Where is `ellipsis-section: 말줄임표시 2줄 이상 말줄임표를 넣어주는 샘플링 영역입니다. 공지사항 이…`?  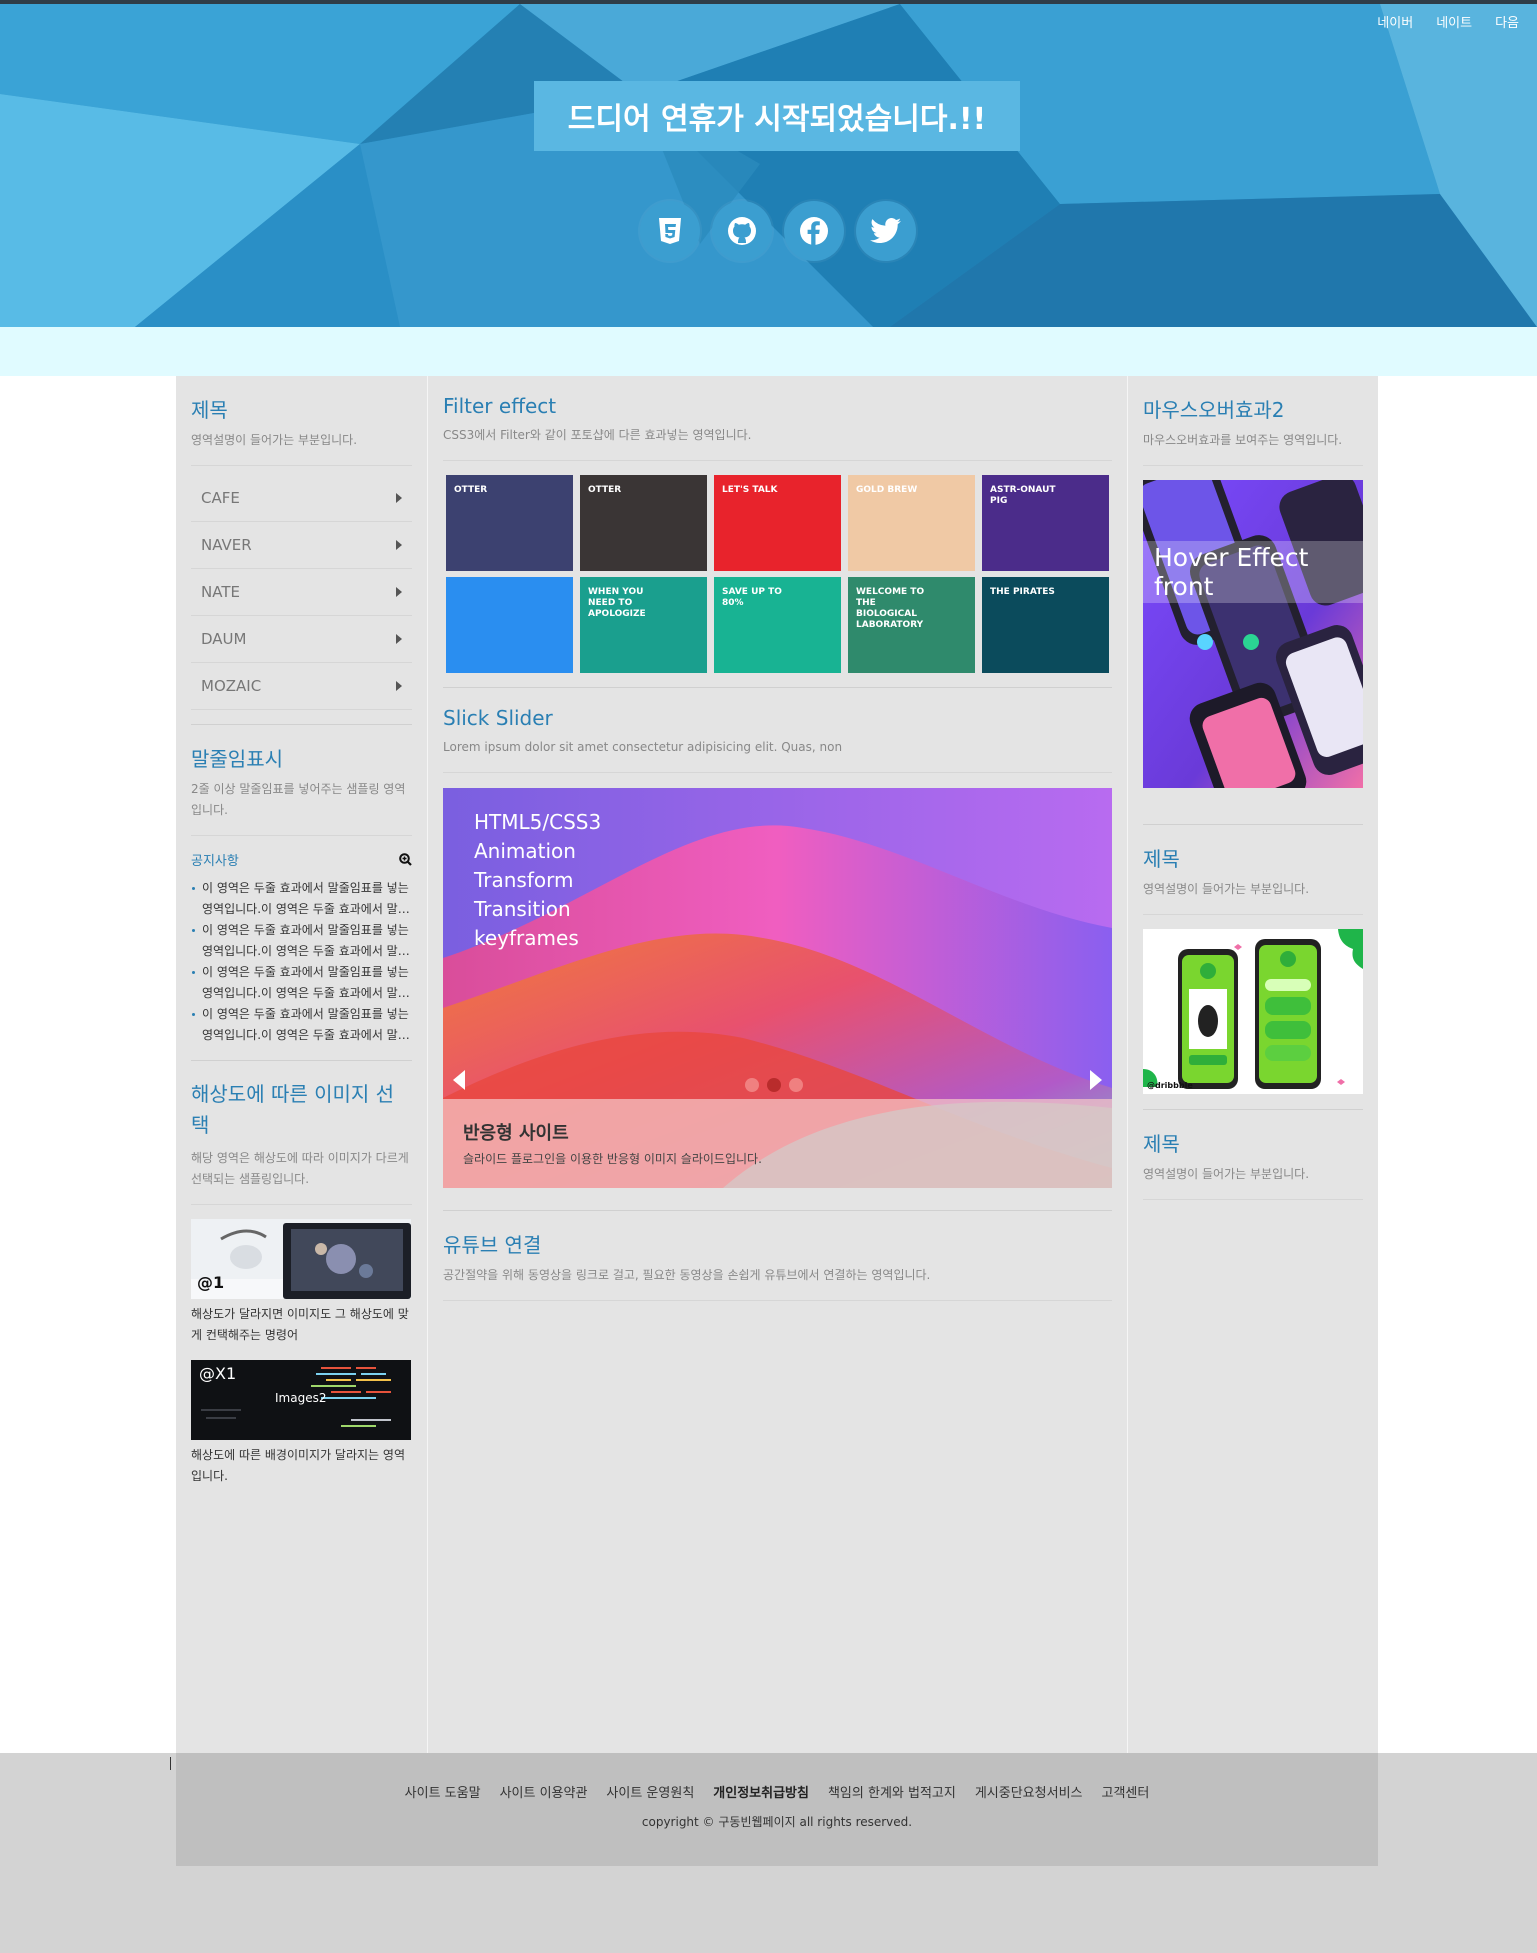 ellipsis-section: 말줄임표시 2줄 이상 말줄임표를 넣어주는 샘플링 영역입니다. 공지사항 이… is located at coordinates (301, 902).